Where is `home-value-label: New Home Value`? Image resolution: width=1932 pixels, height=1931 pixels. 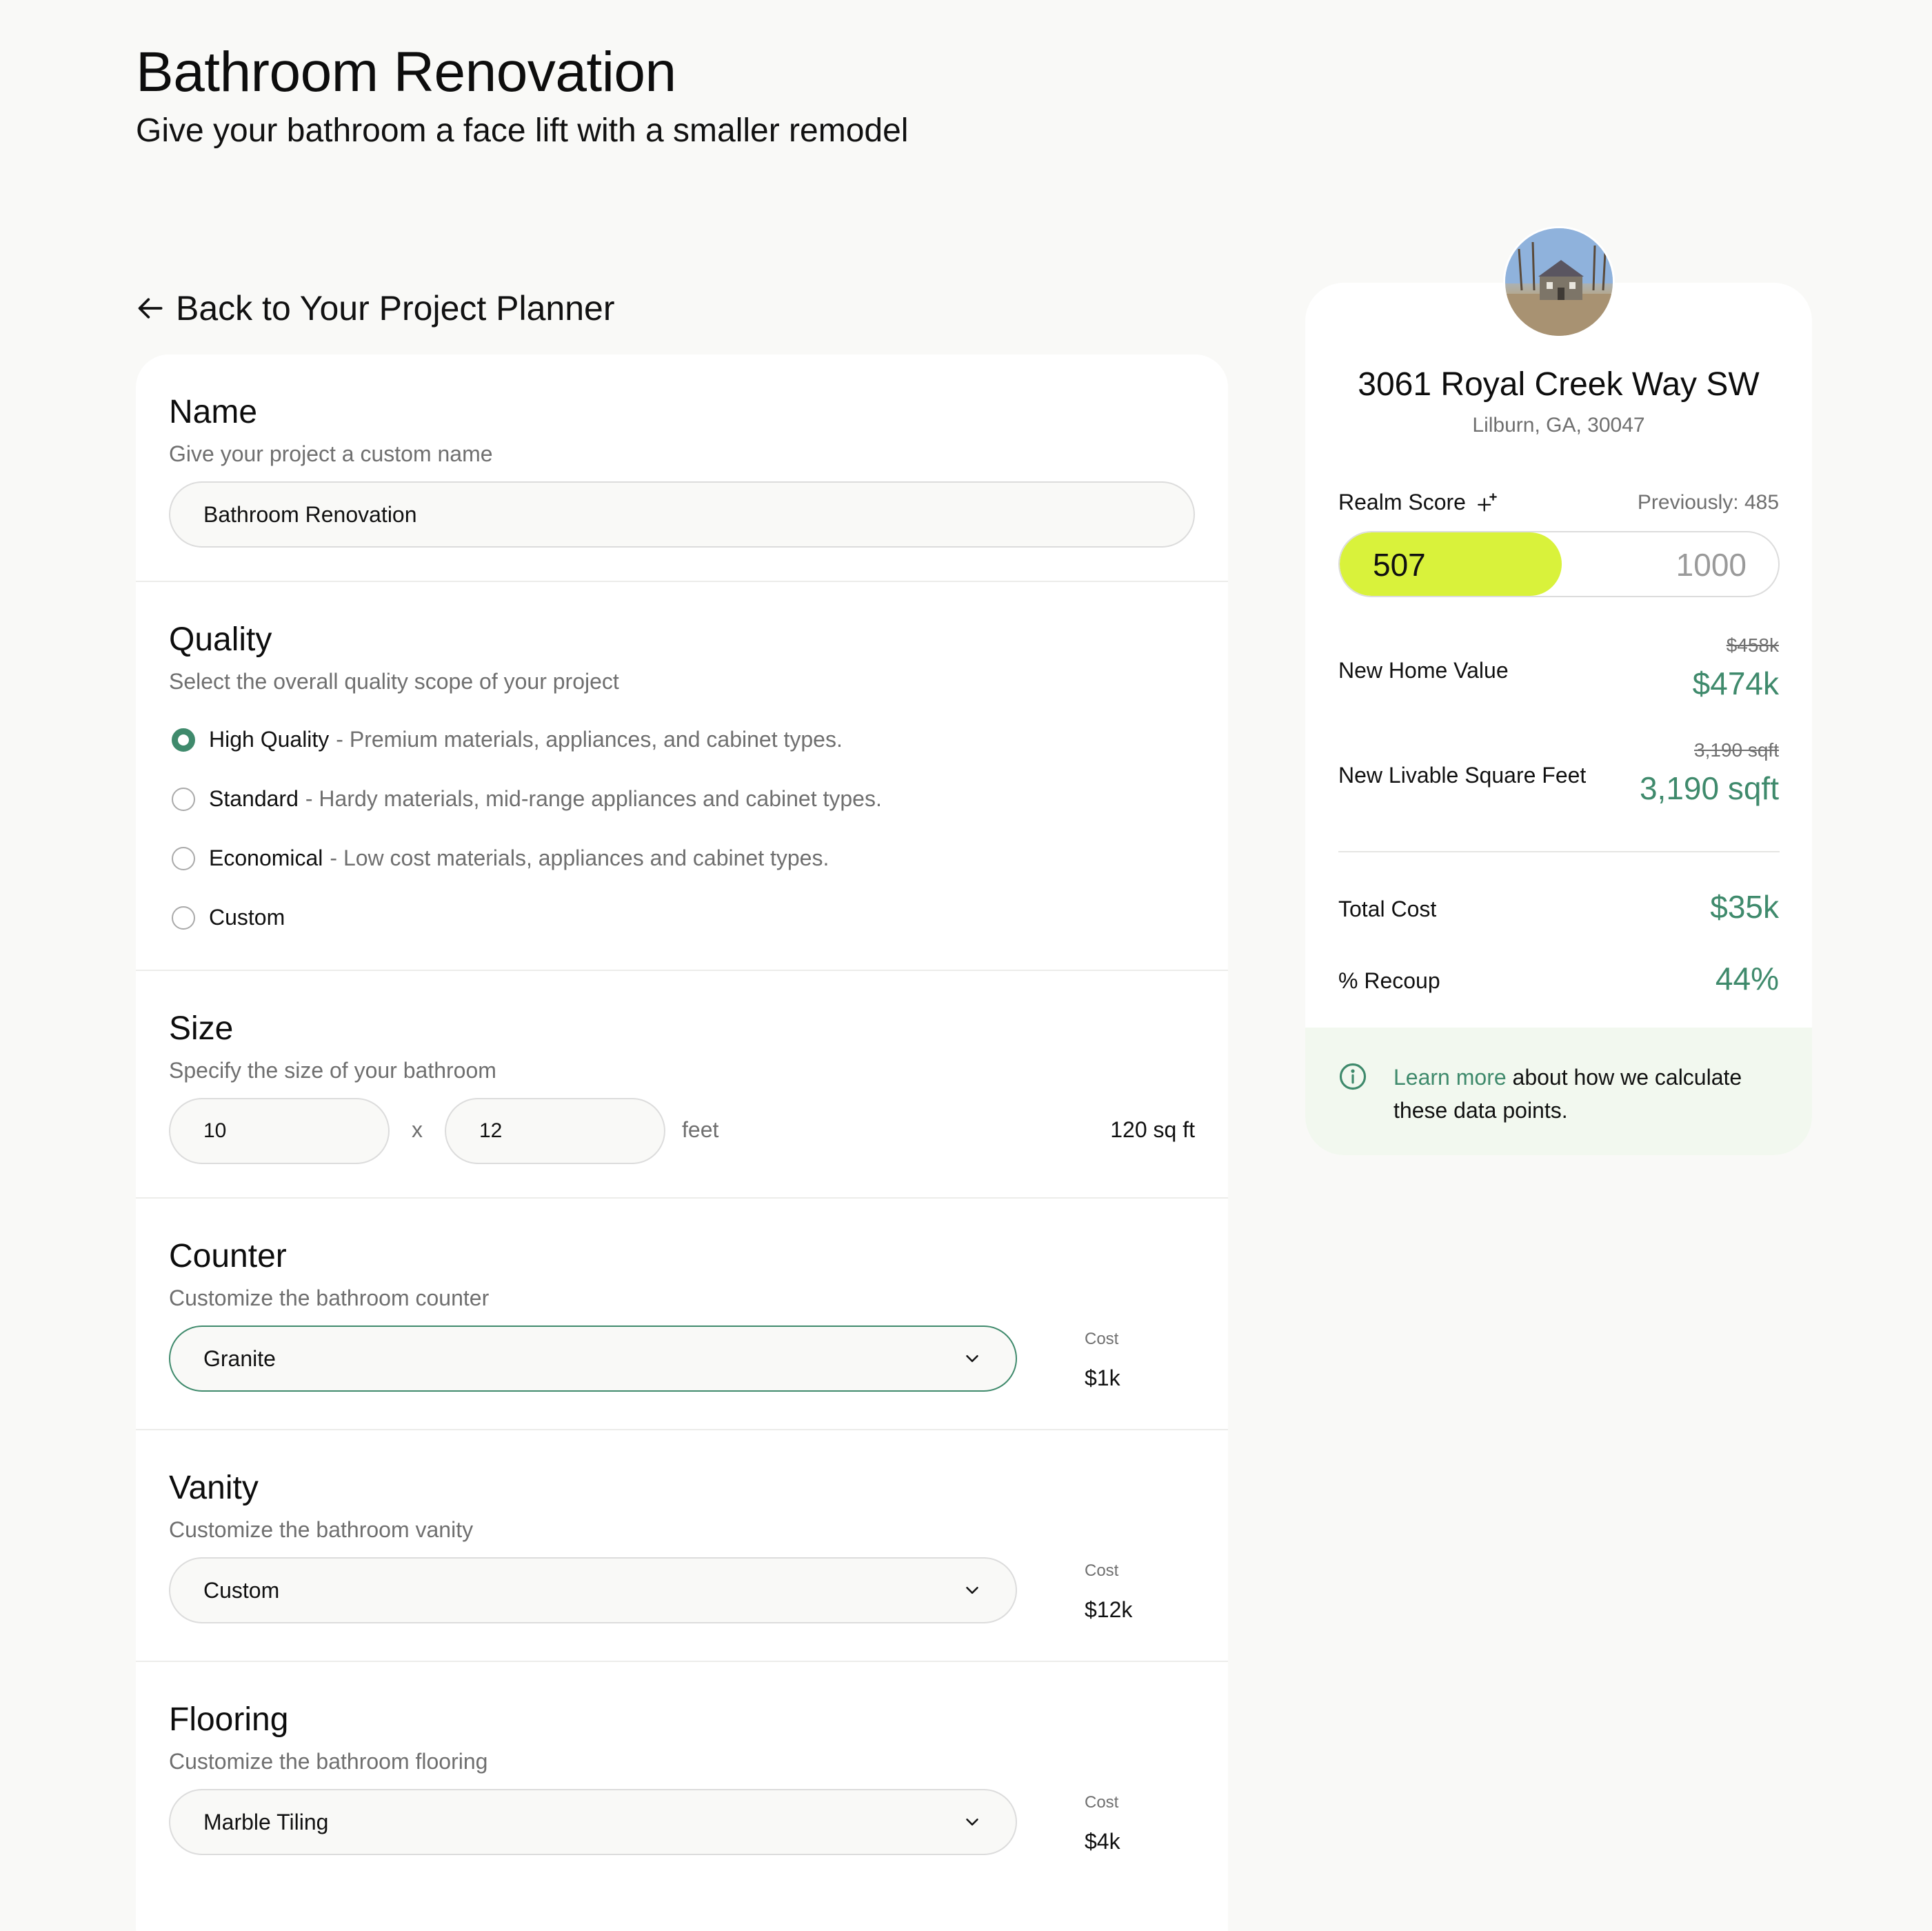 home-value-label: New Home Value is located at coordinates (1423, 670).